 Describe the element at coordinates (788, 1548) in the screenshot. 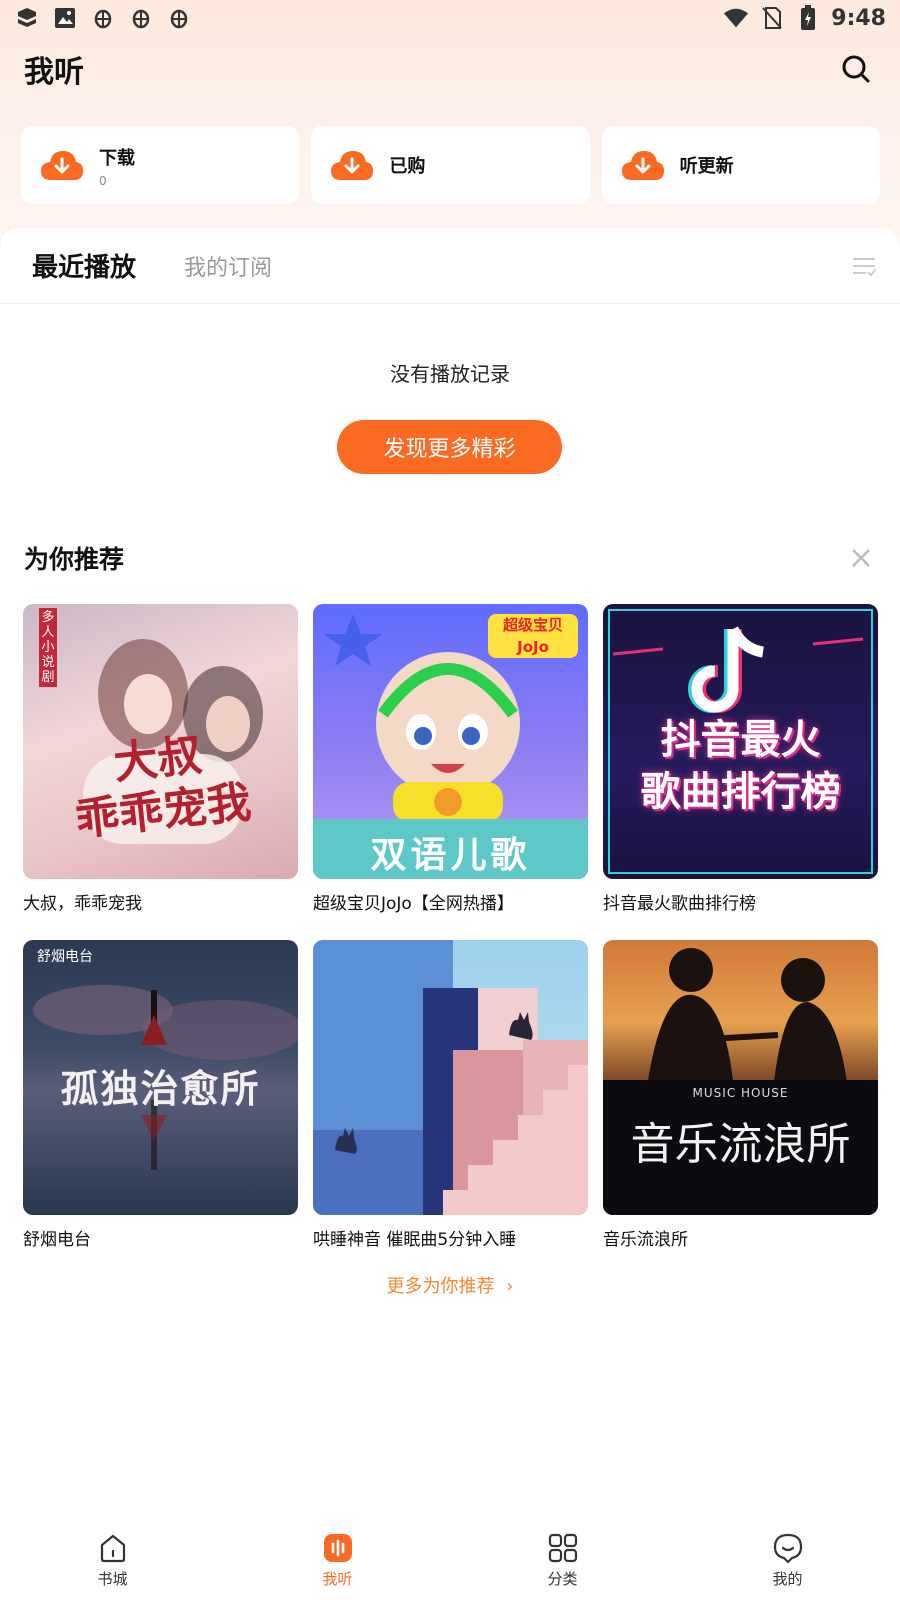

I see `profile-icon` at that location.